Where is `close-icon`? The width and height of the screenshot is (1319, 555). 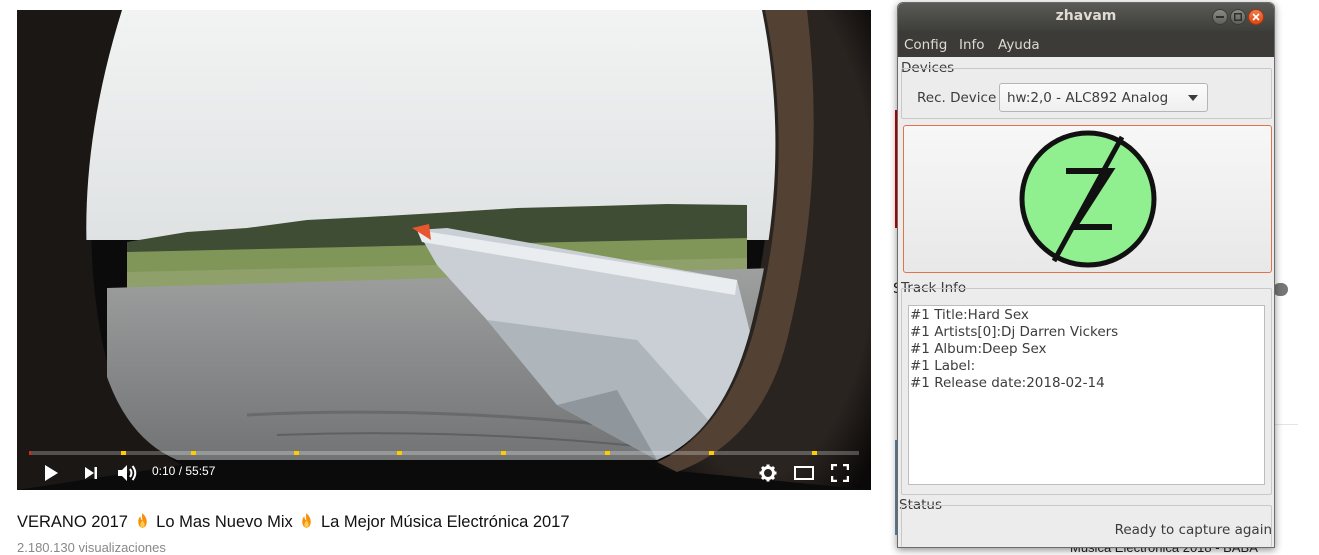 close-icon is located at coordinates (1256, 17).